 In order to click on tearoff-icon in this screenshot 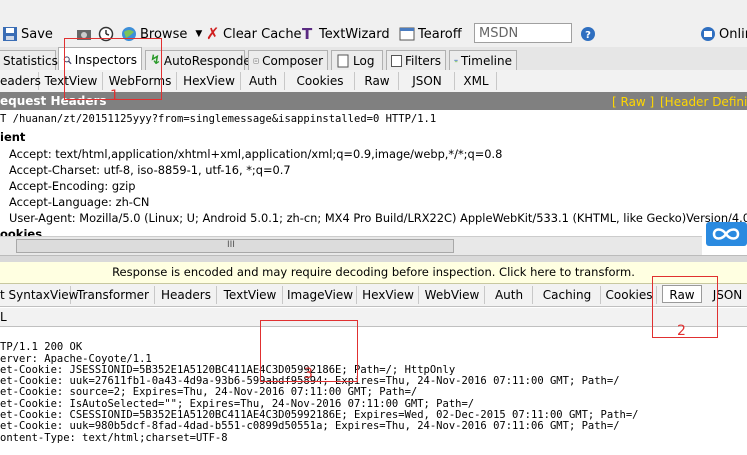, I will do `click(407, 34)`.